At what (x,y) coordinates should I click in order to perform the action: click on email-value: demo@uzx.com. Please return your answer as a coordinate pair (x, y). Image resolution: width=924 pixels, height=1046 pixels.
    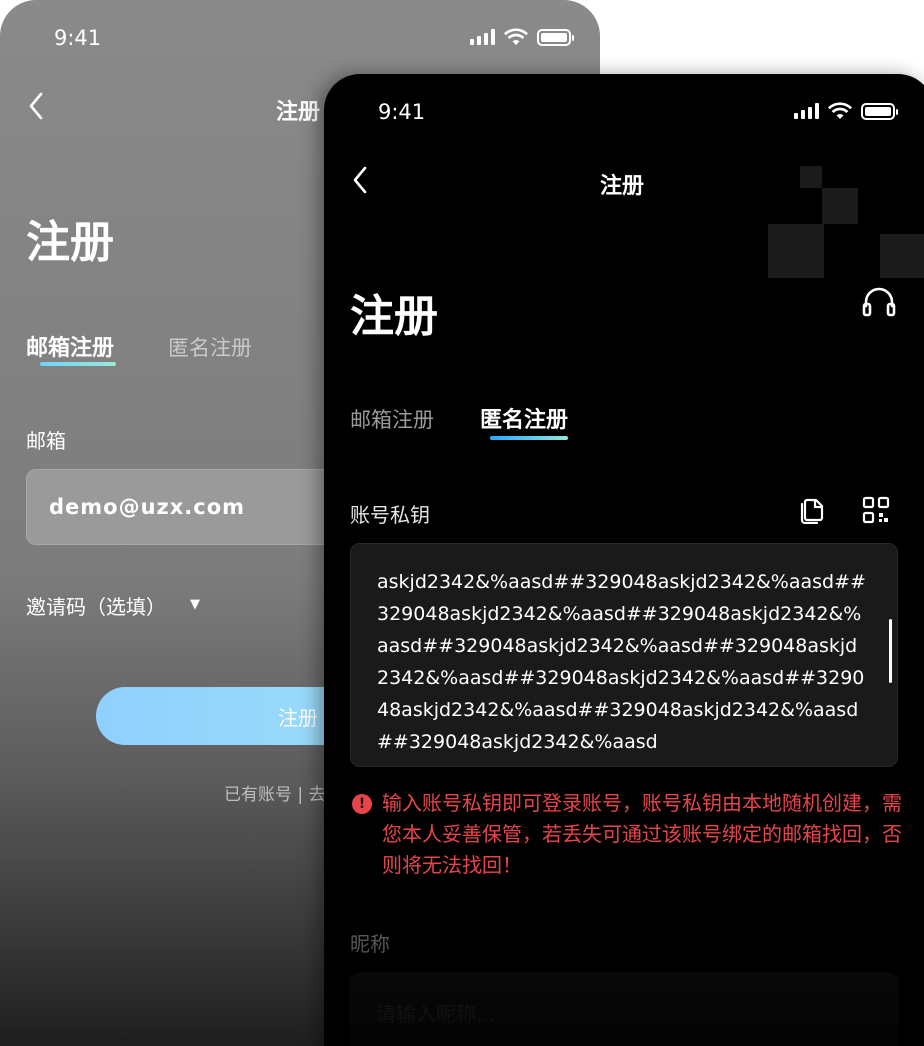
    Looking at the image, I should click on (147, 507).